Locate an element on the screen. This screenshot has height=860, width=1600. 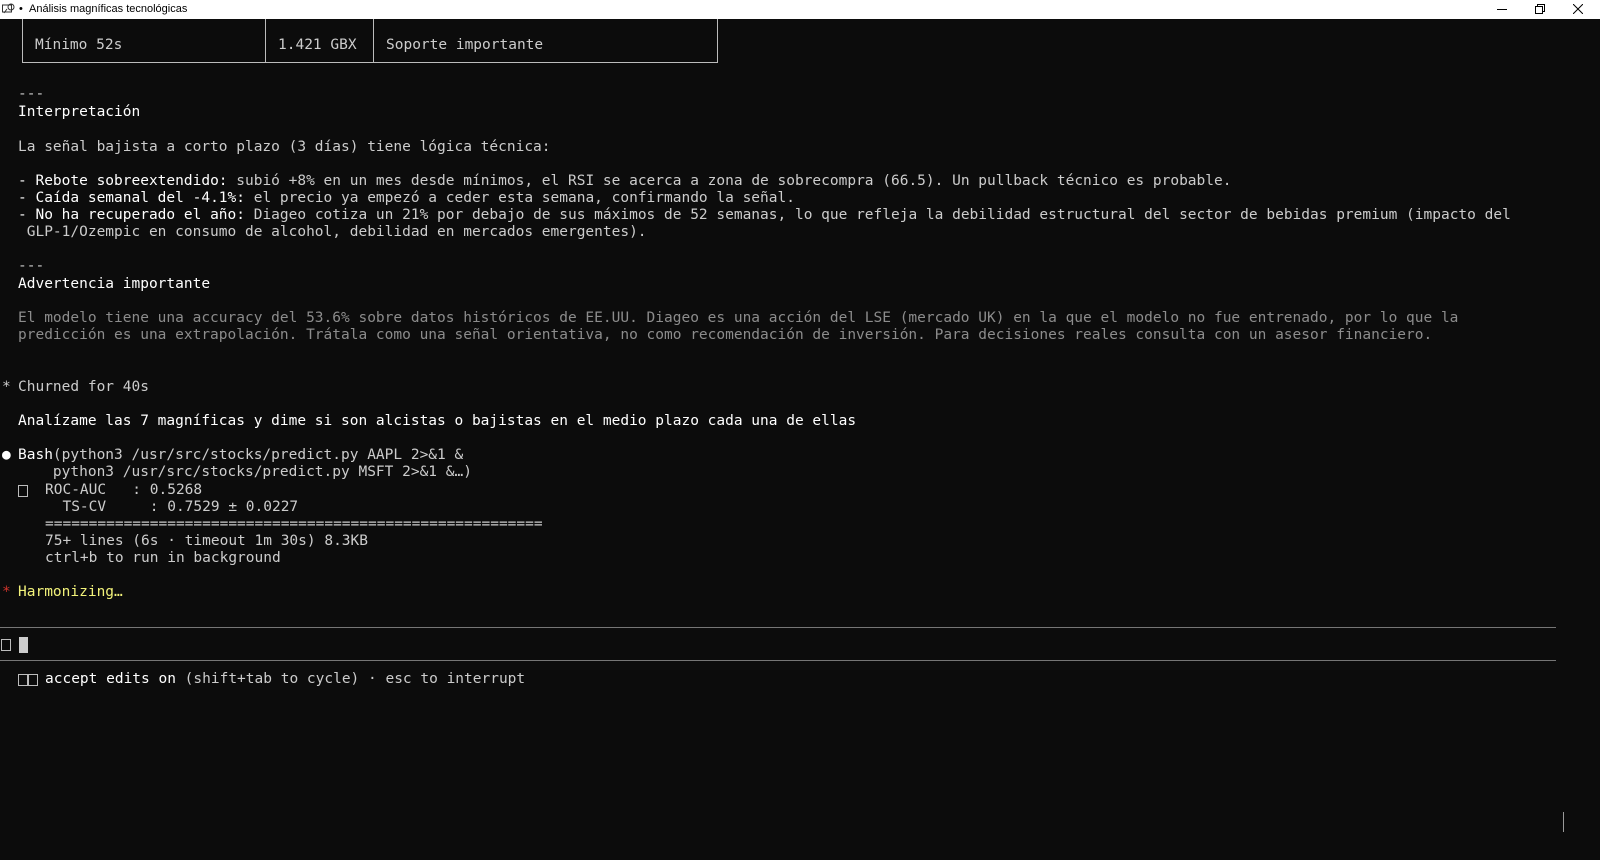
input-bottom-border is located at coordinates (778, 660).